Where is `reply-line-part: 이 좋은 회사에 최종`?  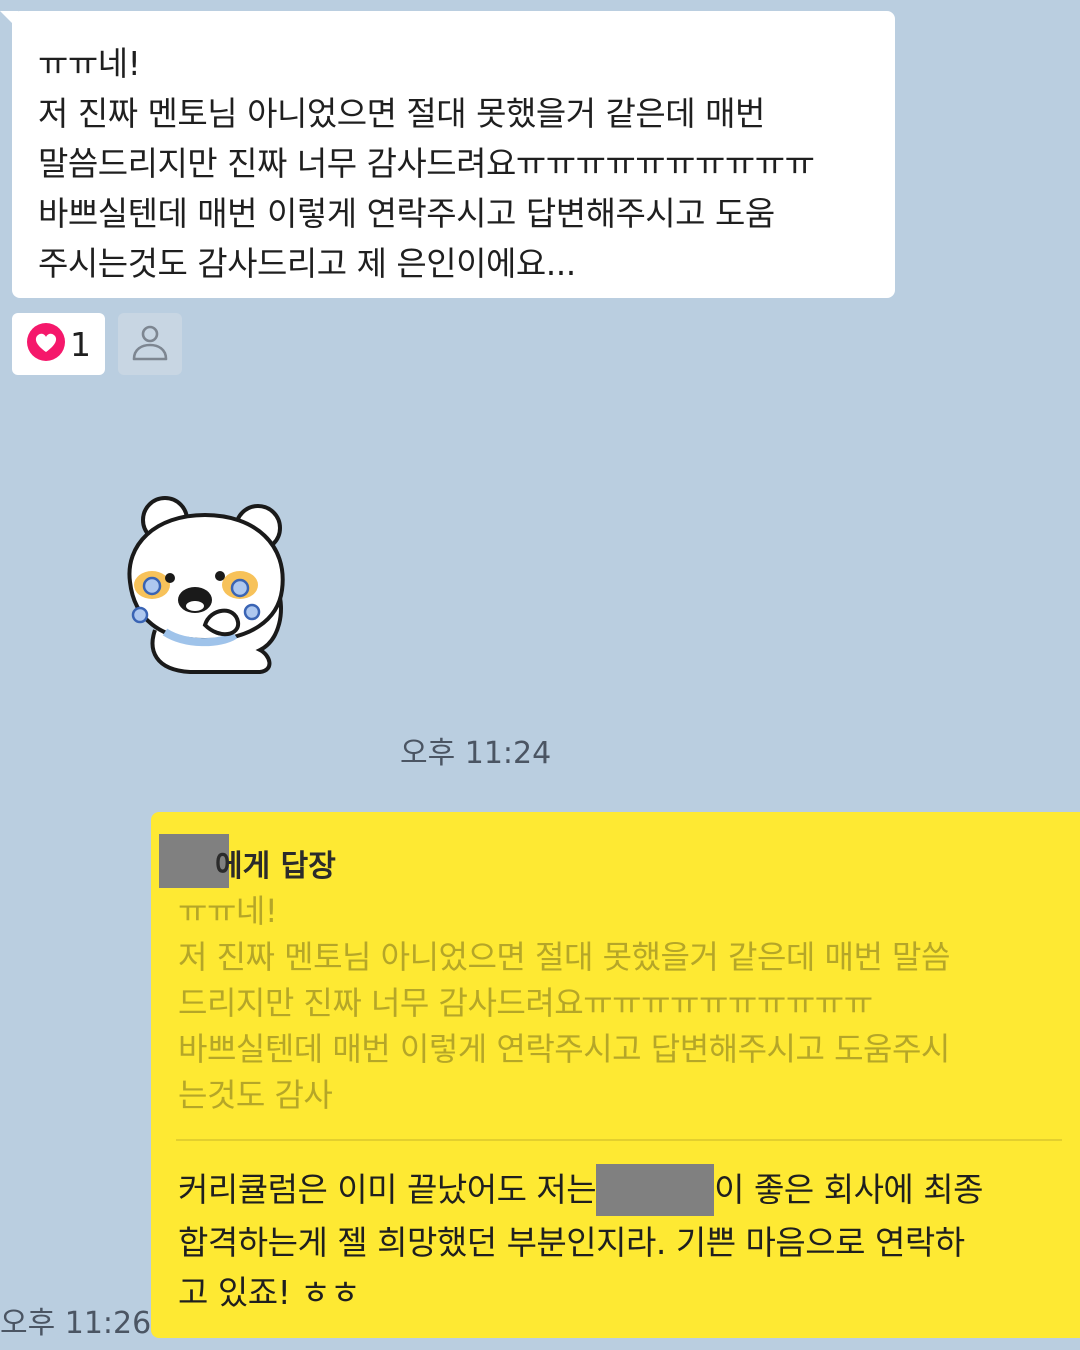
reply-line-part: 이 좋은 회사에 최종 is located at coordinates (849, 1189).